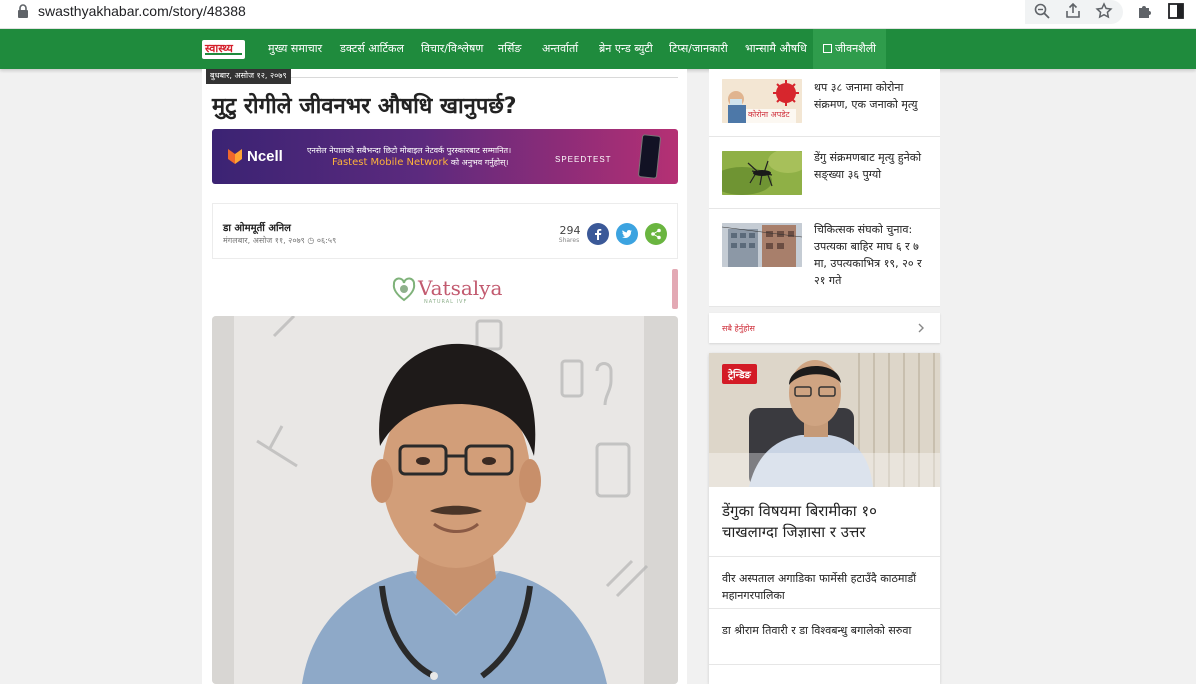 The height and width of the screenshot is (684, 1196). Describe the element at coordinates (776, 48) in the screenshot. I see `nav-item-kitchen-medicine: भान्सामै औषधि` at that location.